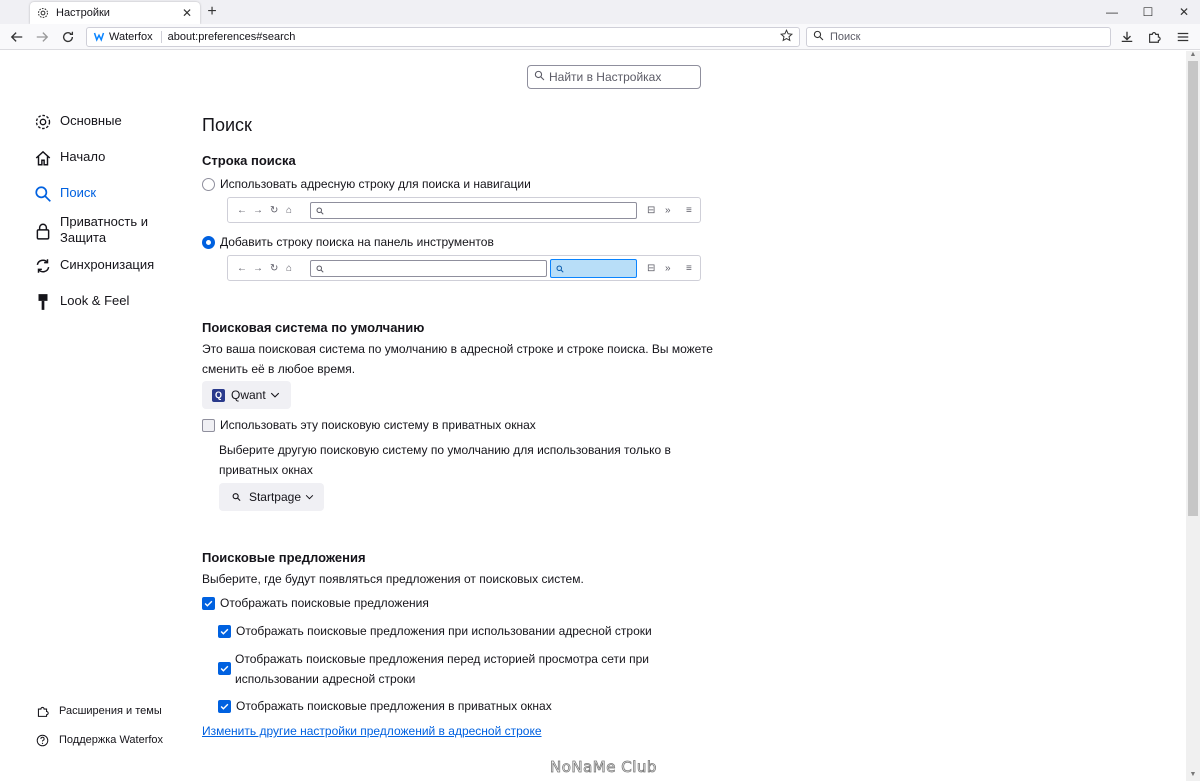 The height and width of the screenshot is (781, 1200). What do you see at coordinates (1193, 288) in the screenshot?
I see `scrollbar-thumb` at bounding box center [1193, 288].